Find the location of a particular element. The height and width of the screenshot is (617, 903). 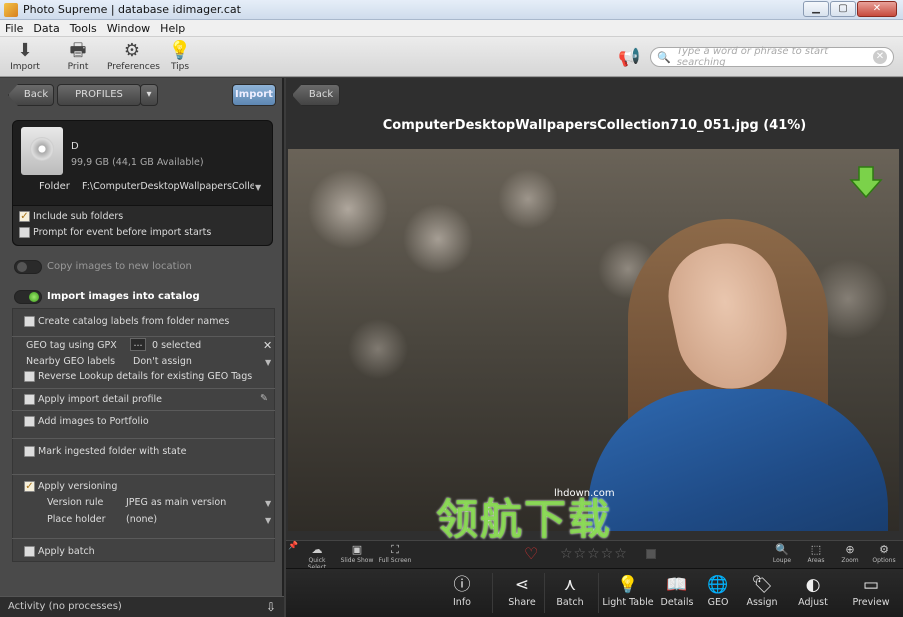

megaphone-icon: 📢 is located at coordinates (629, 57).